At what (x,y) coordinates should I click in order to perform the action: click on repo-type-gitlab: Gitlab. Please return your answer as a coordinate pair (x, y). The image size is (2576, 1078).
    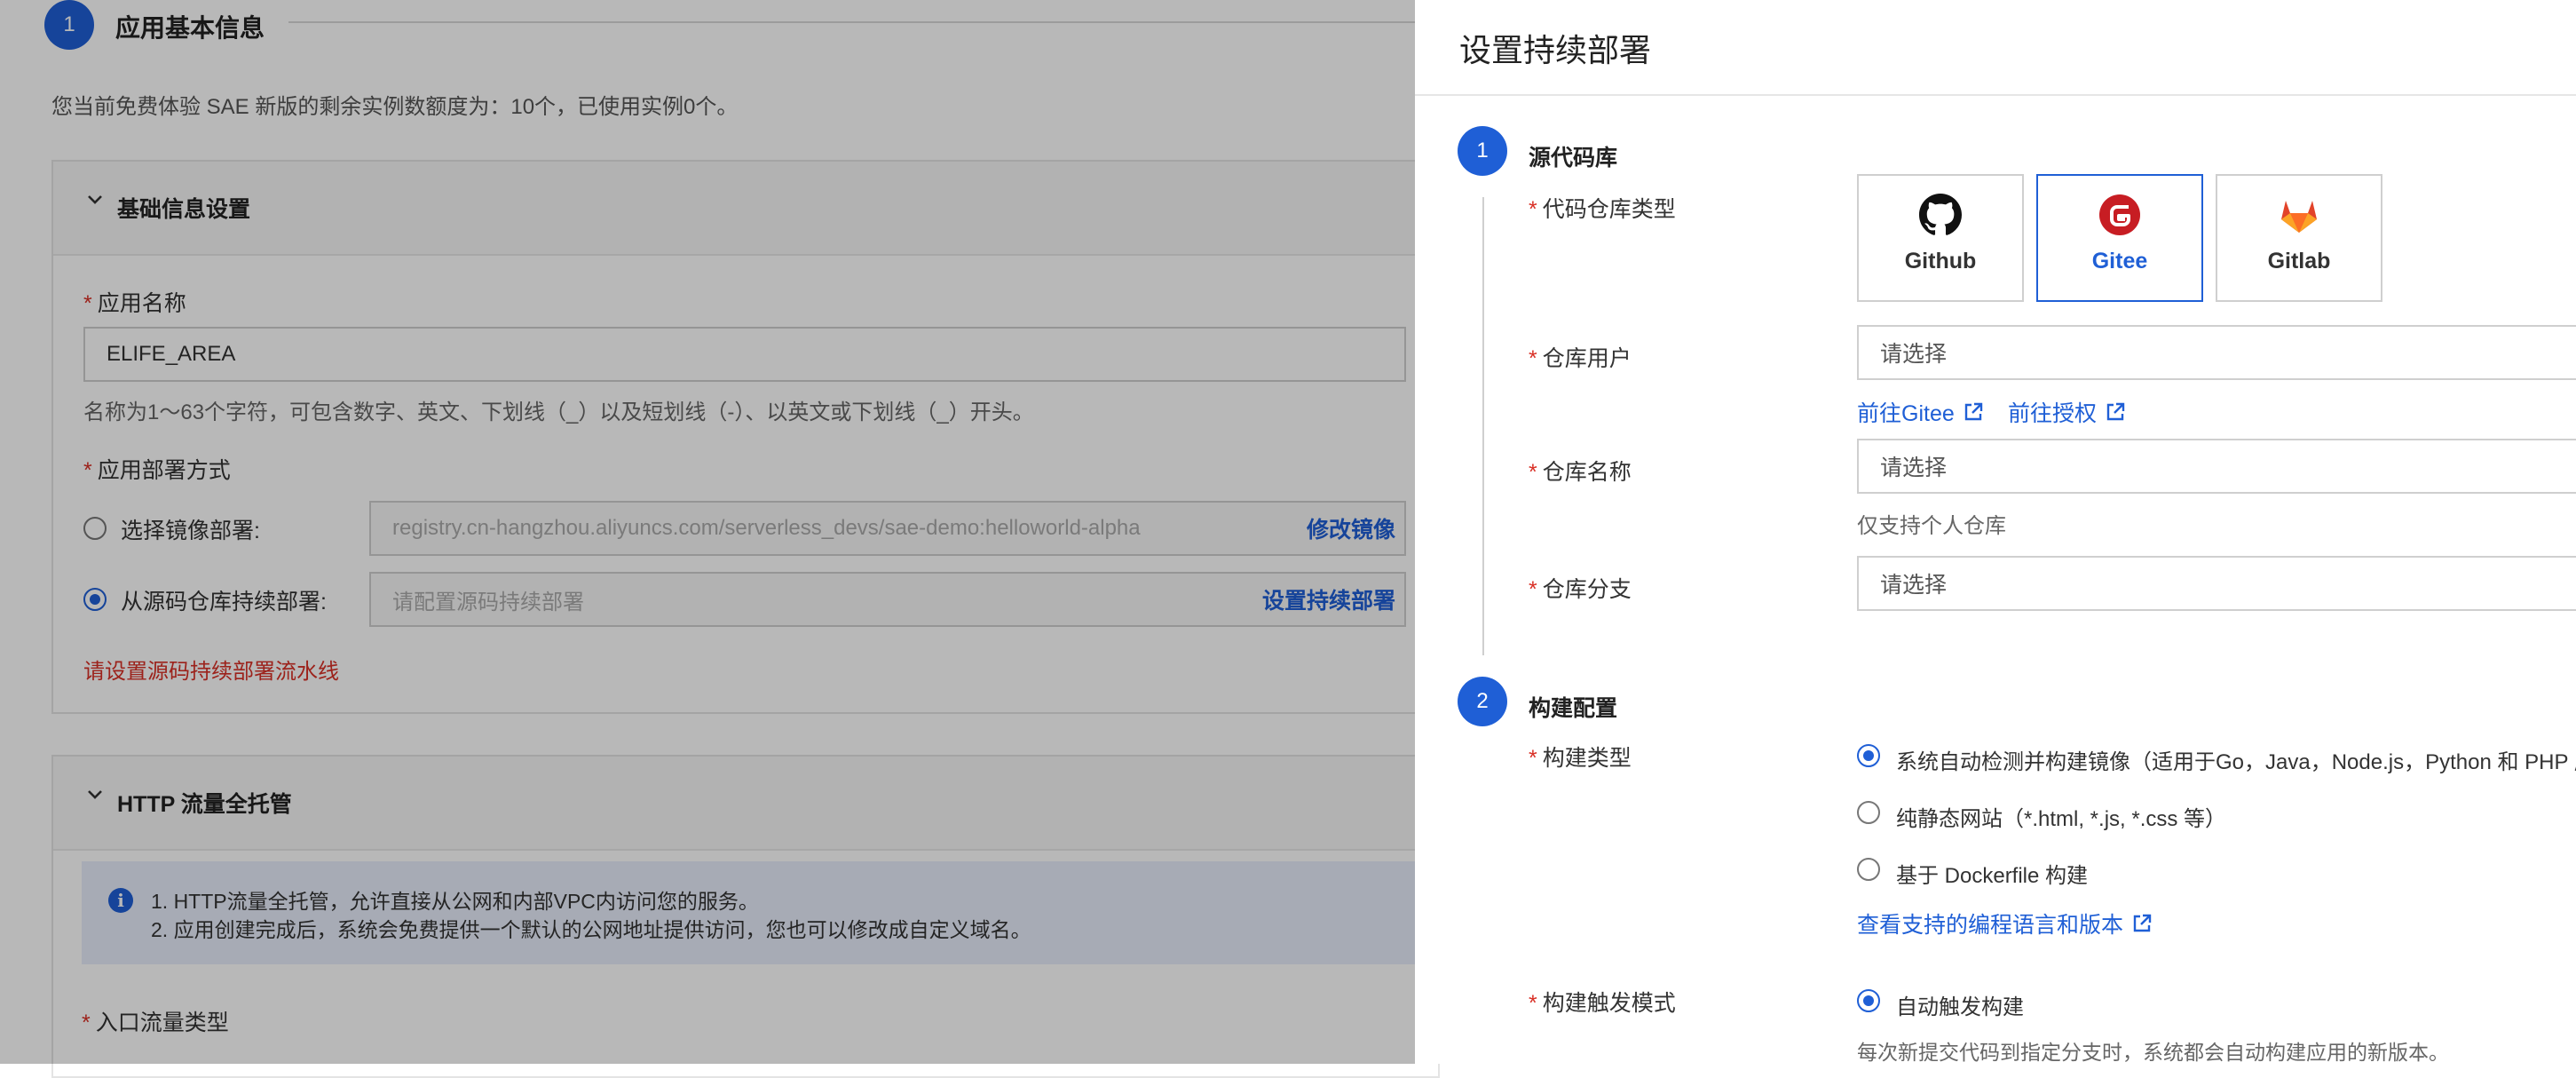
    Looking at the image, I should click on (2299, 238).